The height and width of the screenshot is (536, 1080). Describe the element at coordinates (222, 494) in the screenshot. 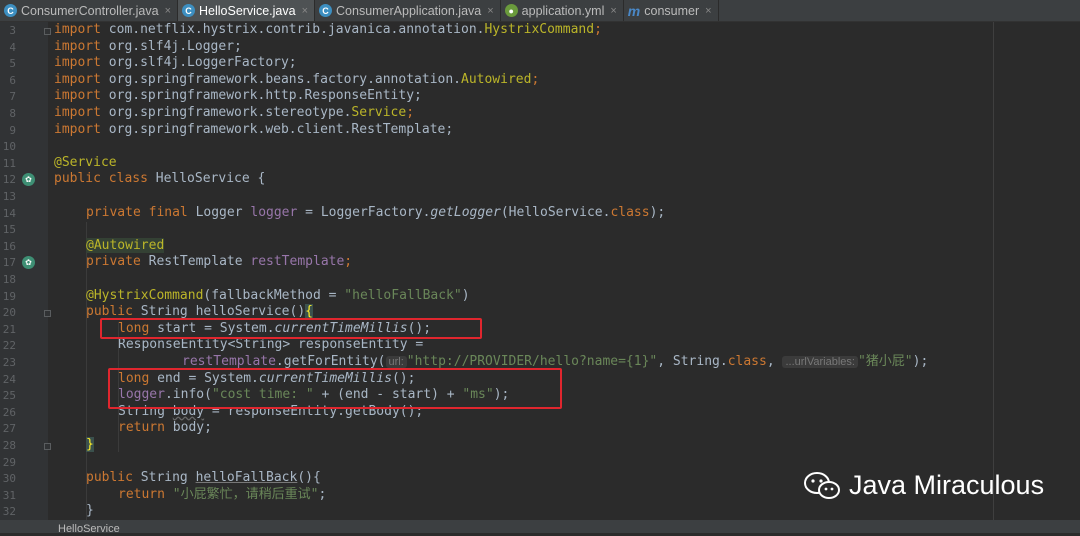

I see `code-line-31: return "小屁繁忙，请稍后重试";` at that location.